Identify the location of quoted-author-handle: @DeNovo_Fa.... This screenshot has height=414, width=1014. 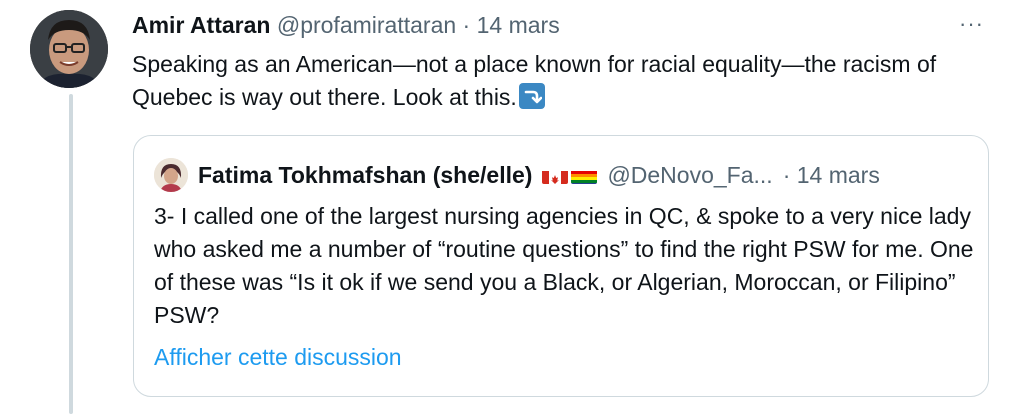
(689, 175).